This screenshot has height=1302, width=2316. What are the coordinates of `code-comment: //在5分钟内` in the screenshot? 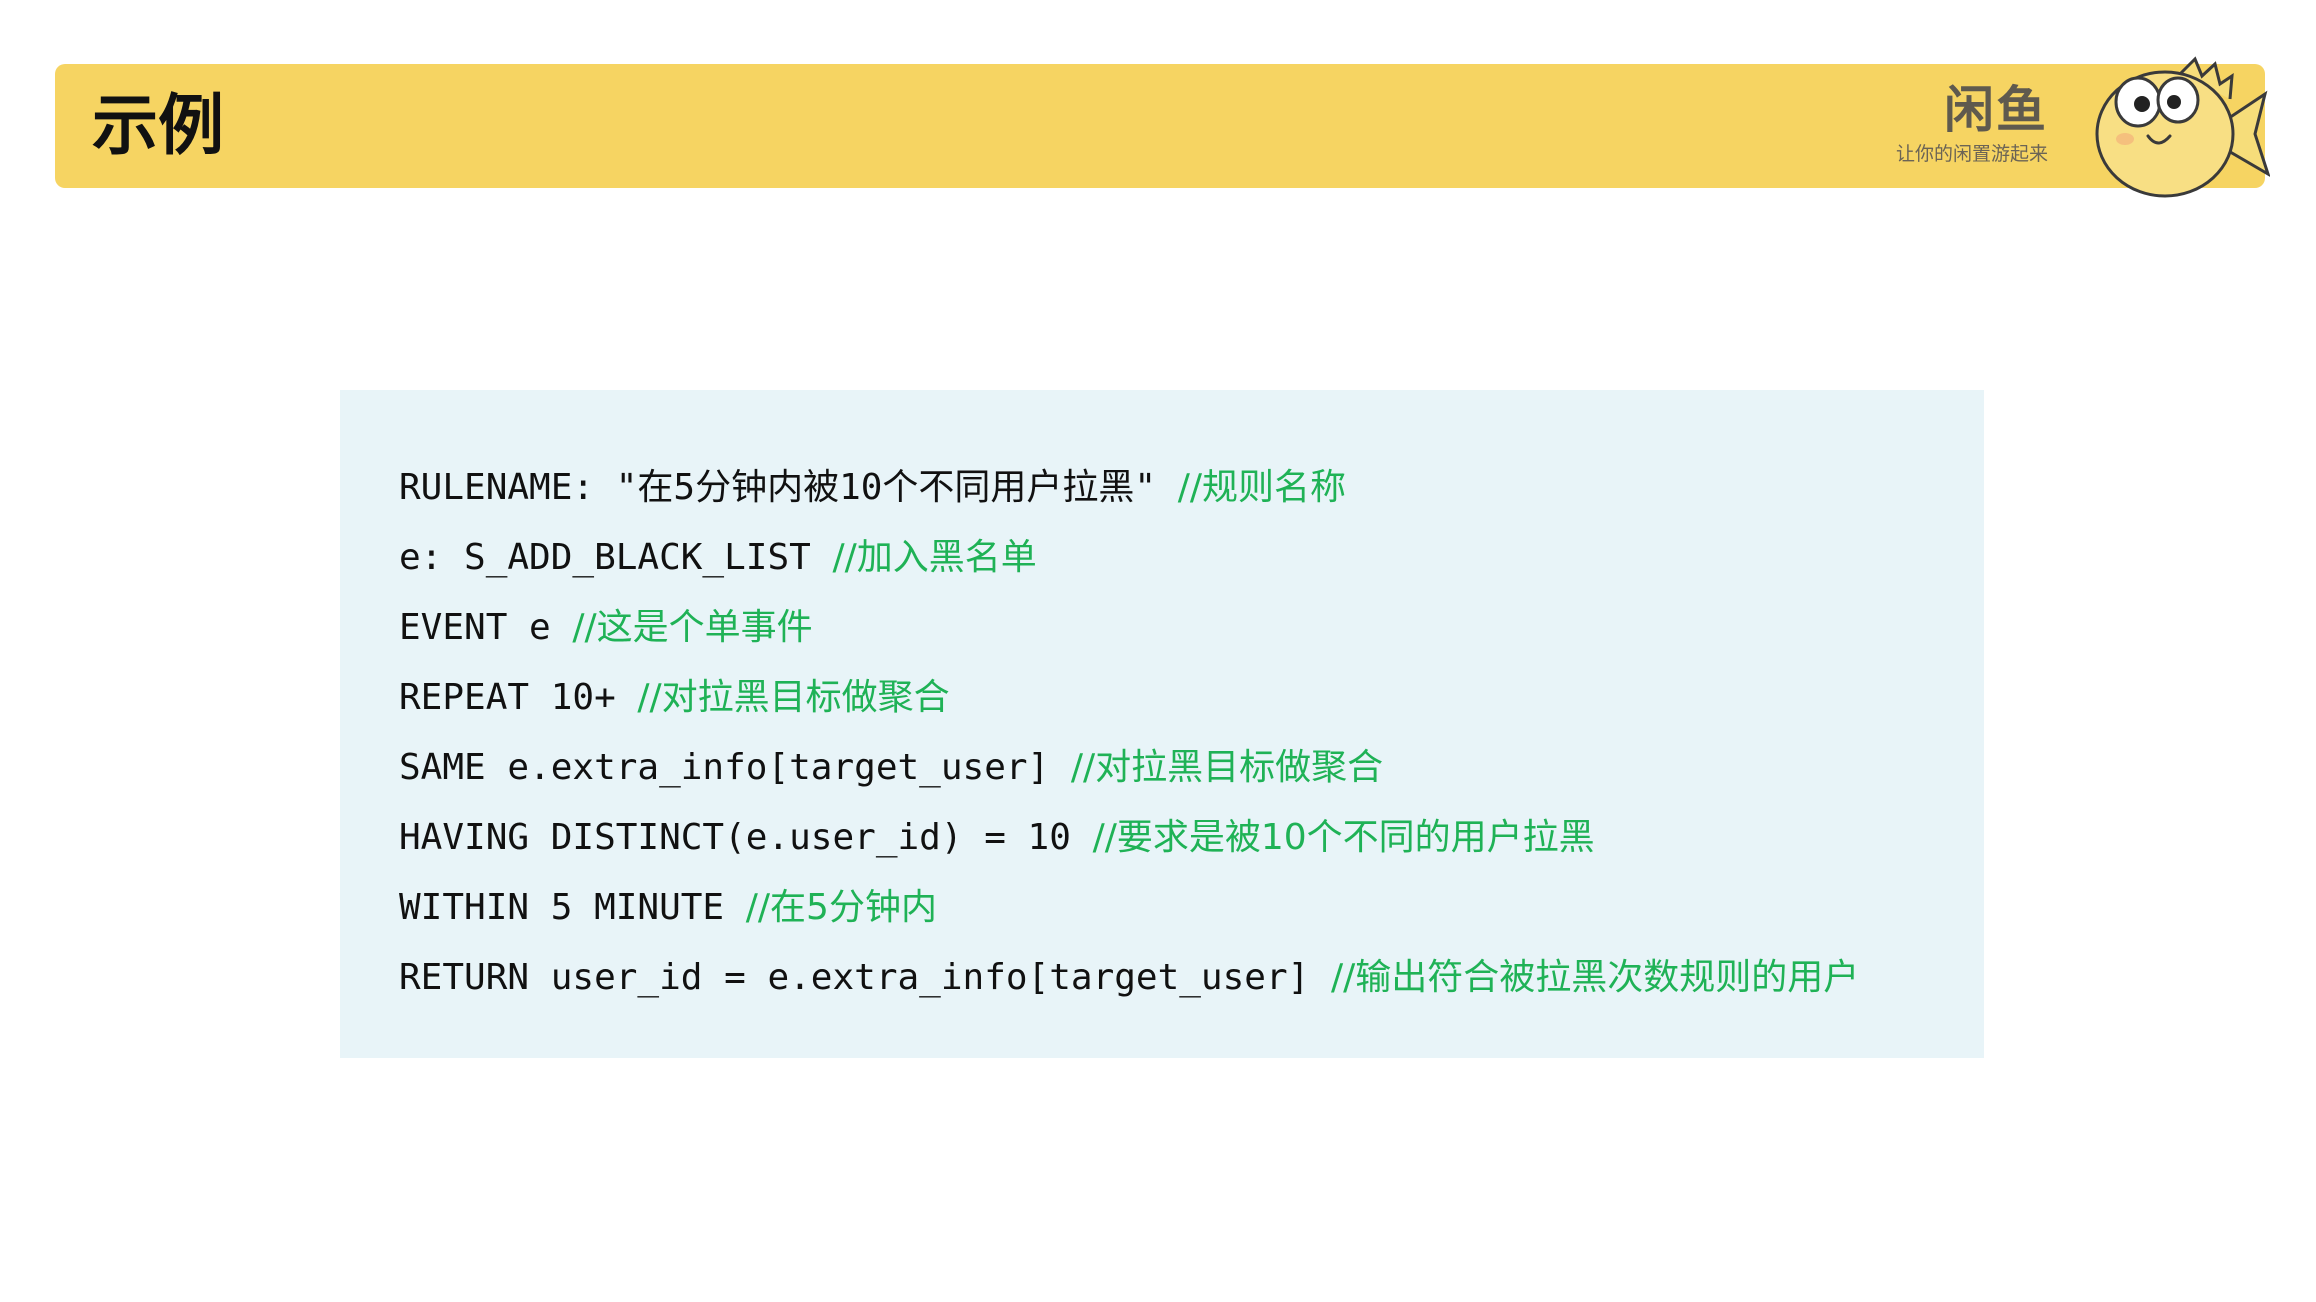 It's located at (841, 907).